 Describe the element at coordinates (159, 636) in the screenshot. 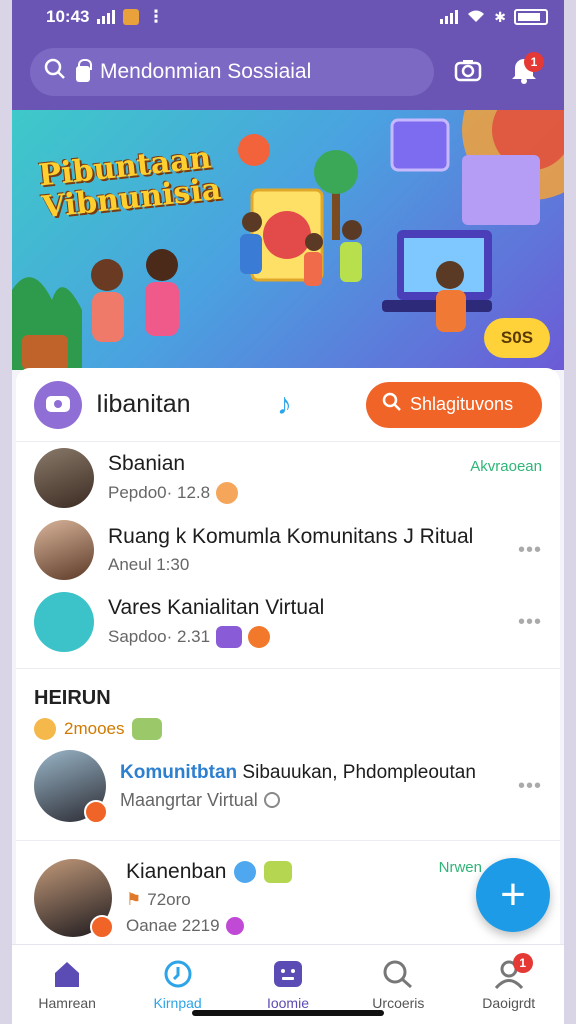

I see `list-item-subtitle: Sapdoo· 2.31` at that location.